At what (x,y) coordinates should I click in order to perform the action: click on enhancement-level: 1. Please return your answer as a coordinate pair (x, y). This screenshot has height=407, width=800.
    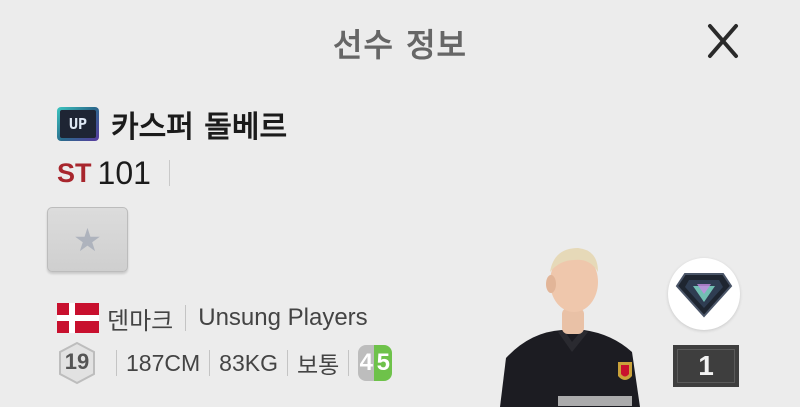
    Looking at the image, I should click on (706, 366).